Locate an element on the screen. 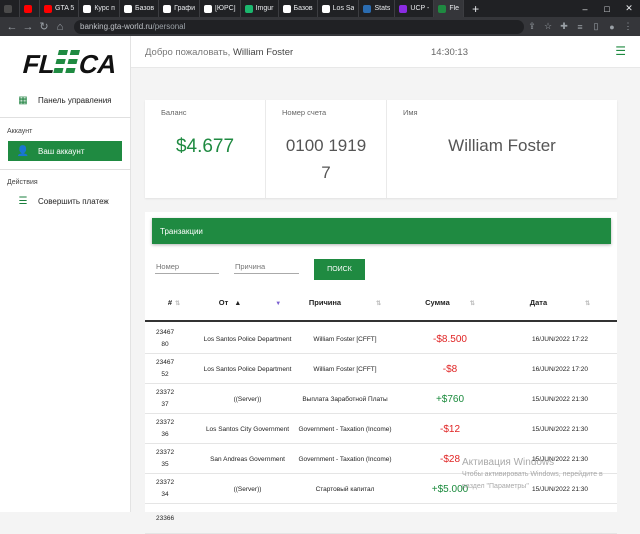 The height and width of the screenshot is (534, 640). browser-tab: Imgur is located at coordinates (260, 8).